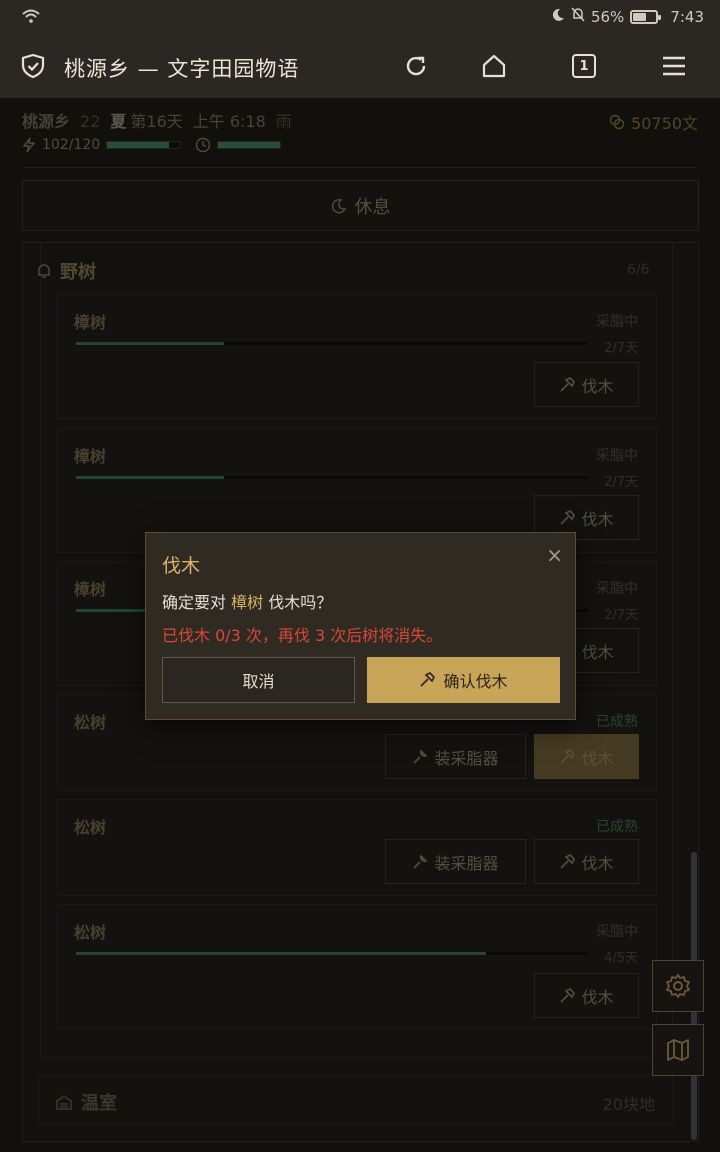 The image size is (720, 1152). What do you see at coordinates (558, 17) in the screenshot?
I see `moon-icon` at bounding box center [558, 17].